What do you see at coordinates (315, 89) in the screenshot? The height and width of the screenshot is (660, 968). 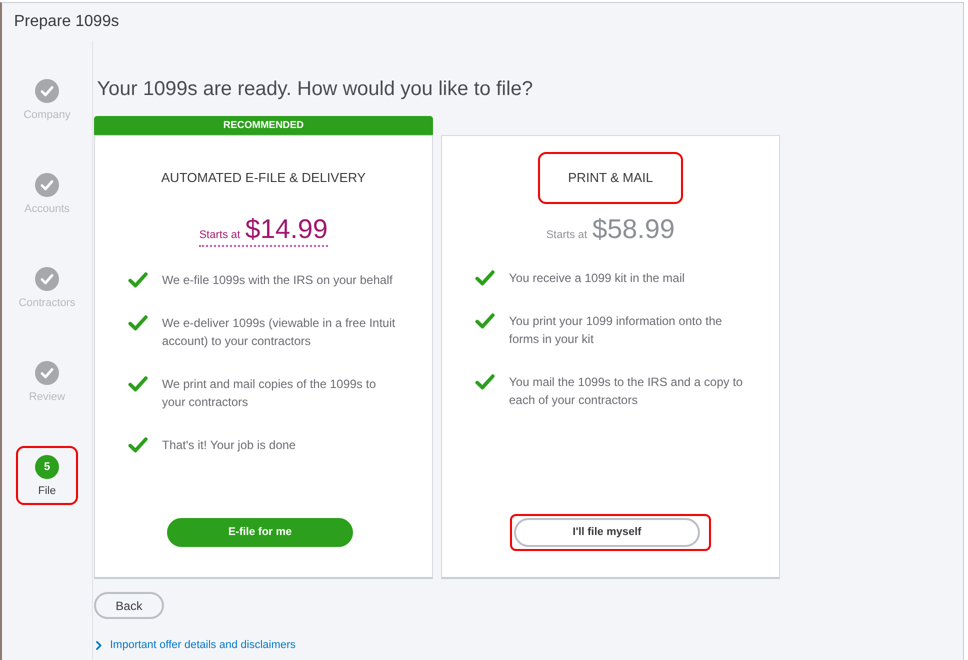 I see `page-heading: Your 1099s are ready. How would you like to file?` at bounding box center [315, 89].